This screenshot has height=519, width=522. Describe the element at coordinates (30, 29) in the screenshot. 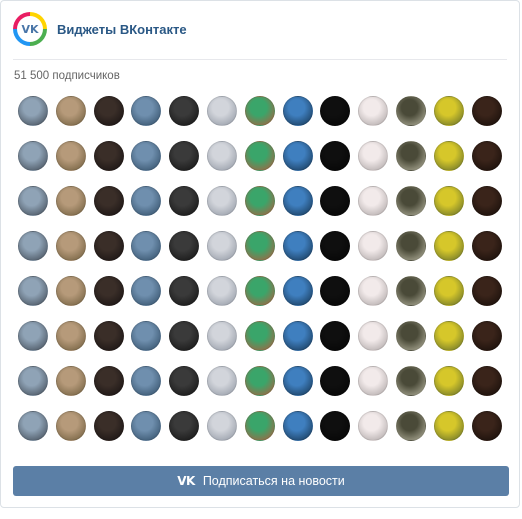

I see `vk-widgets-logo-icon: VK` at that location.